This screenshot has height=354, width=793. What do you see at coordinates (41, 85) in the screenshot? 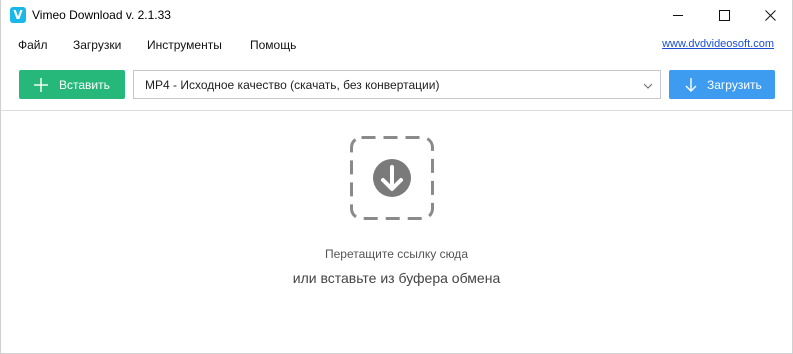
I see `plus-icon` at bounding box center [41, 85].